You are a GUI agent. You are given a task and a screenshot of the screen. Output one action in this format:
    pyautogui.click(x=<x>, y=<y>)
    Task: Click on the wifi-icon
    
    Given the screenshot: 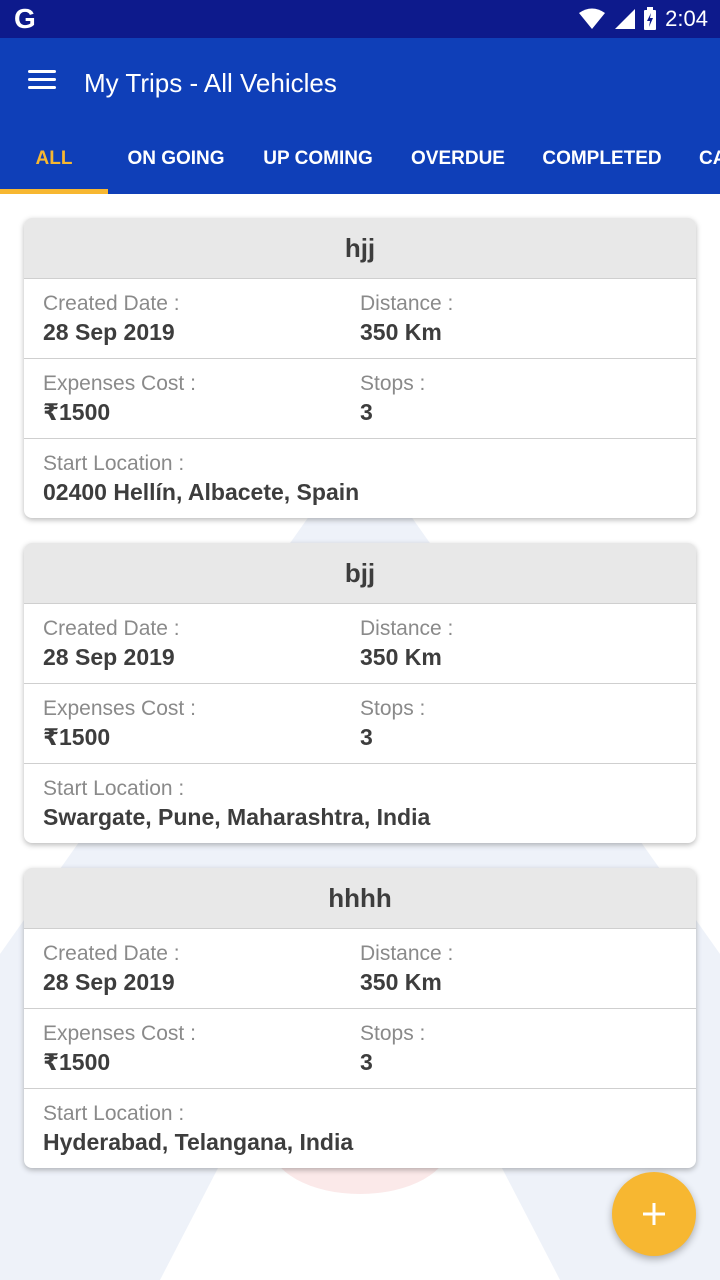 What is the action you would take?
    pyautogui.click(x=592, y=18)
    